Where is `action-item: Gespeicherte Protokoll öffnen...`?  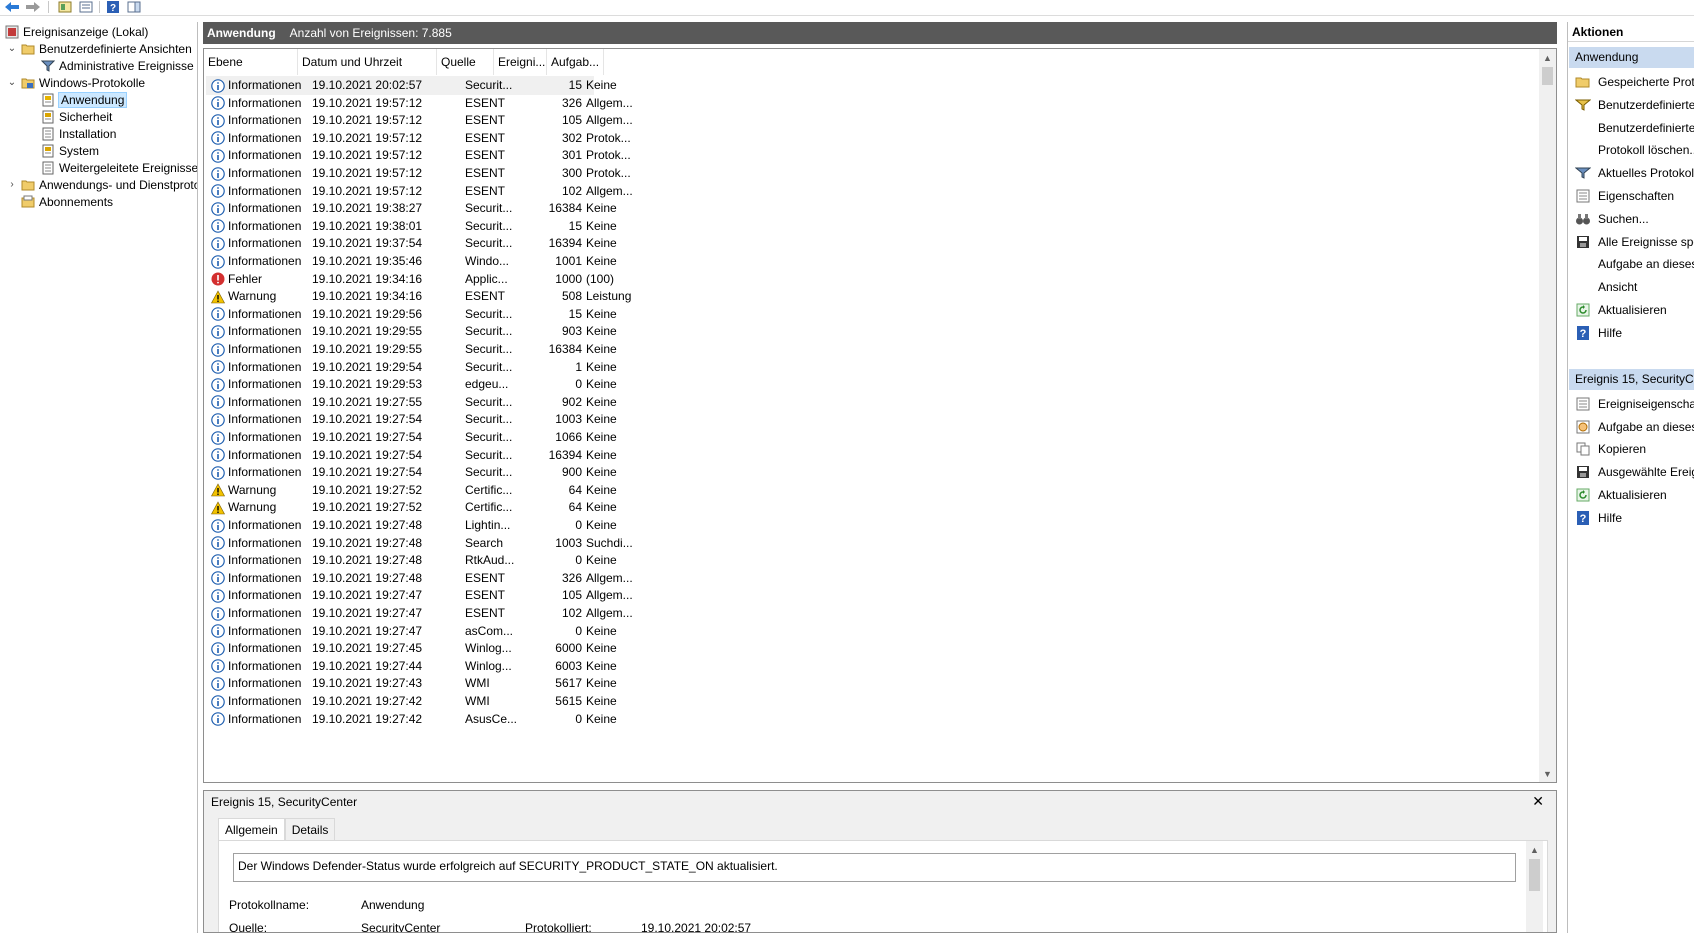 action-item: Gespeicherte Protokoll öffnen... is located at coordinates (1631, 82).